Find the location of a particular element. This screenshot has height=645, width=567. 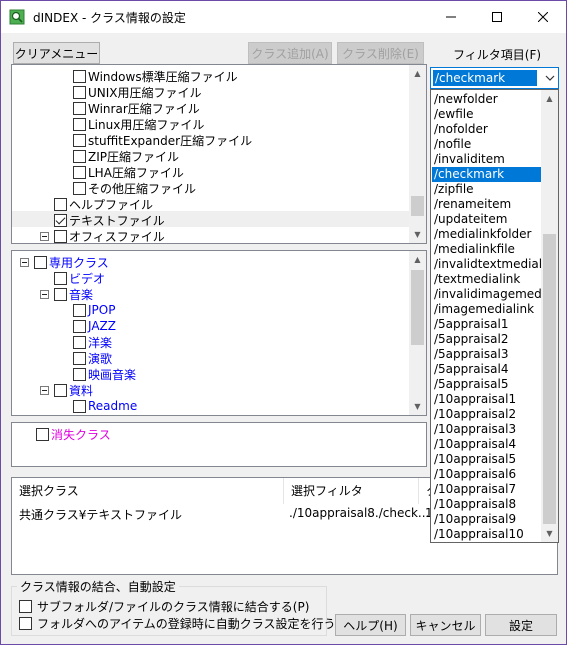

dropdown-option: /10appraisal2 is located at coordinates (487, 414).